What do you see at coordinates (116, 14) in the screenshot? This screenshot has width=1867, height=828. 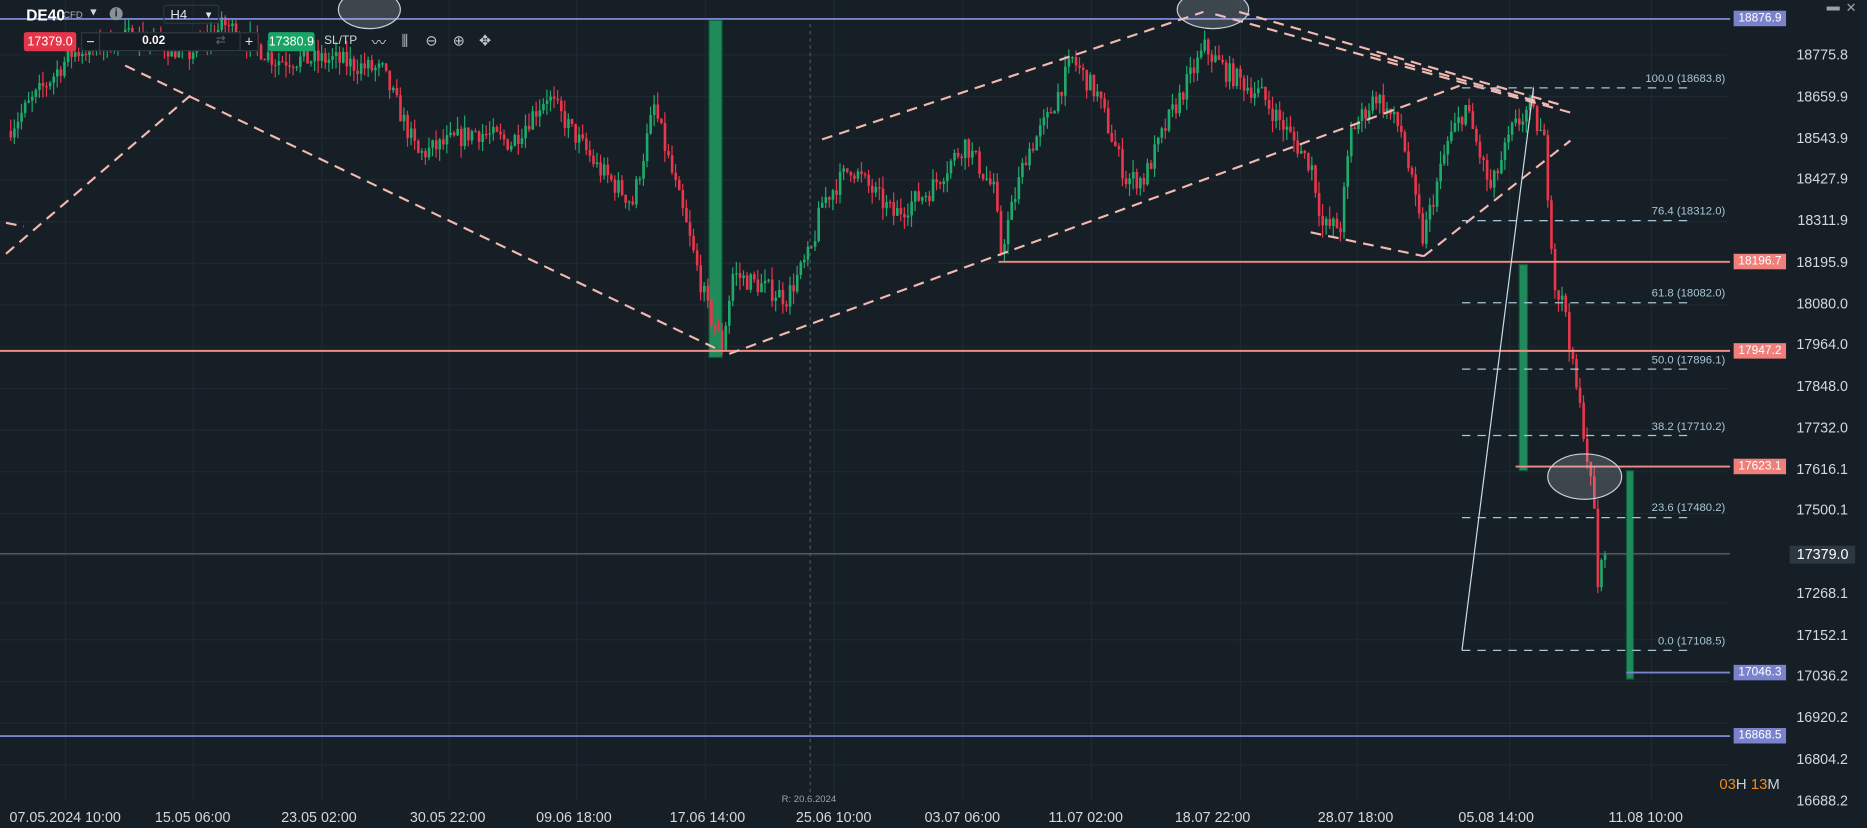 I see `info-icon: i` at bounding box center [116, 14].